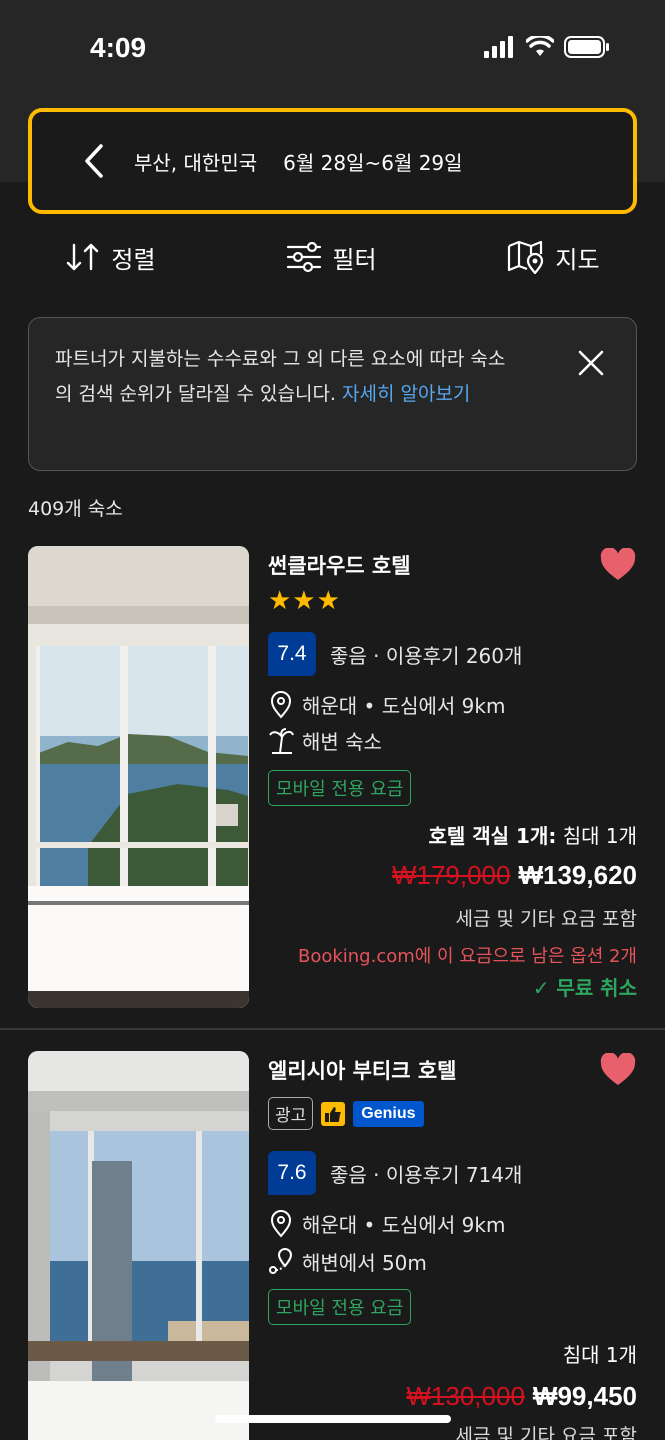 This screenshot has width=665, height=1440. I want to click on ad-badge: 광고, so click(291, 1113).